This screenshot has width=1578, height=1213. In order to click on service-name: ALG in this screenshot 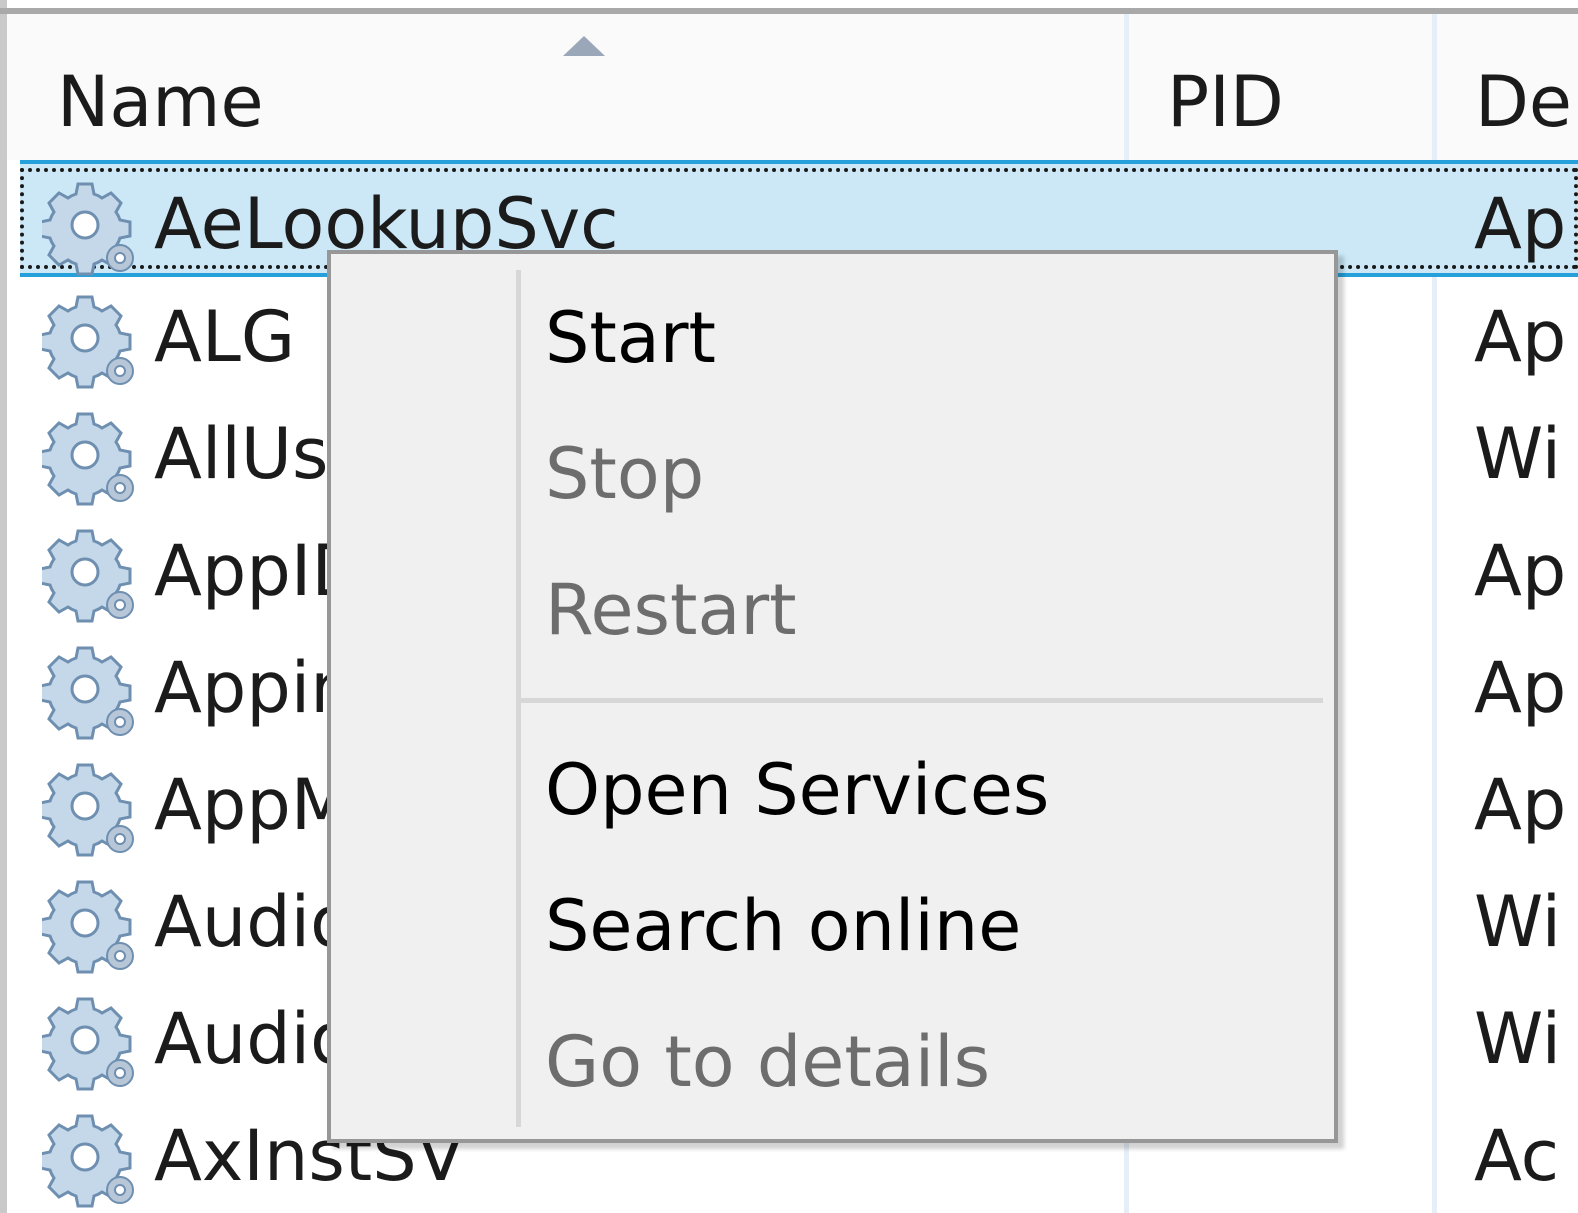, I will do `click(225, 337)`.